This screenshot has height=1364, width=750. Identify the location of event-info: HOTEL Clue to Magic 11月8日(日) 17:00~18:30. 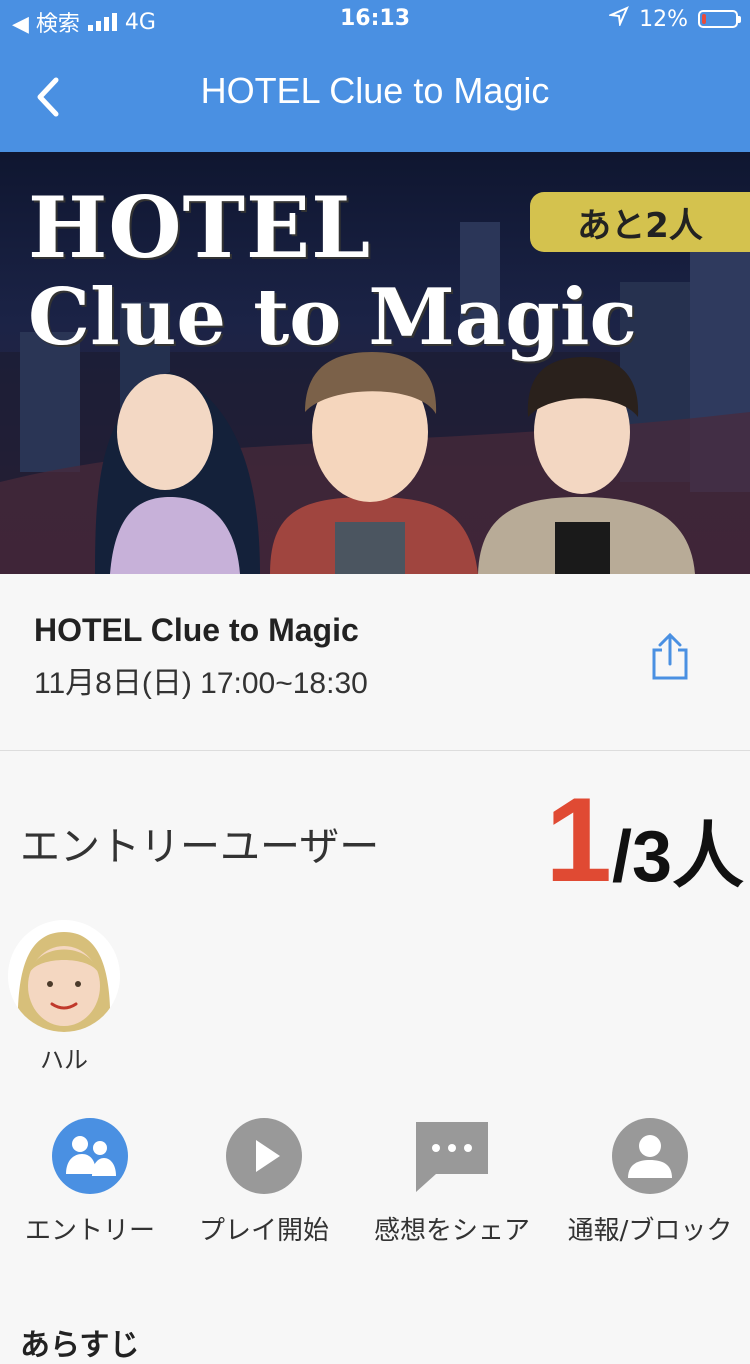
(375, 662).